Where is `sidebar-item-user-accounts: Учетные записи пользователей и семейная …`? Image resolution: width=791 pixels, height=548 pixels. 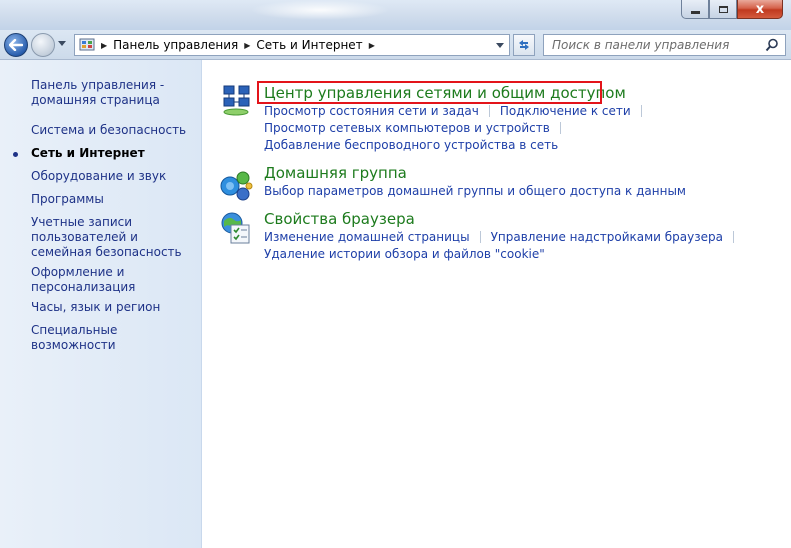 sidebar-item-user-accounts: Учетные записи пользователей и семейная … is located at coordinates (113, 237).